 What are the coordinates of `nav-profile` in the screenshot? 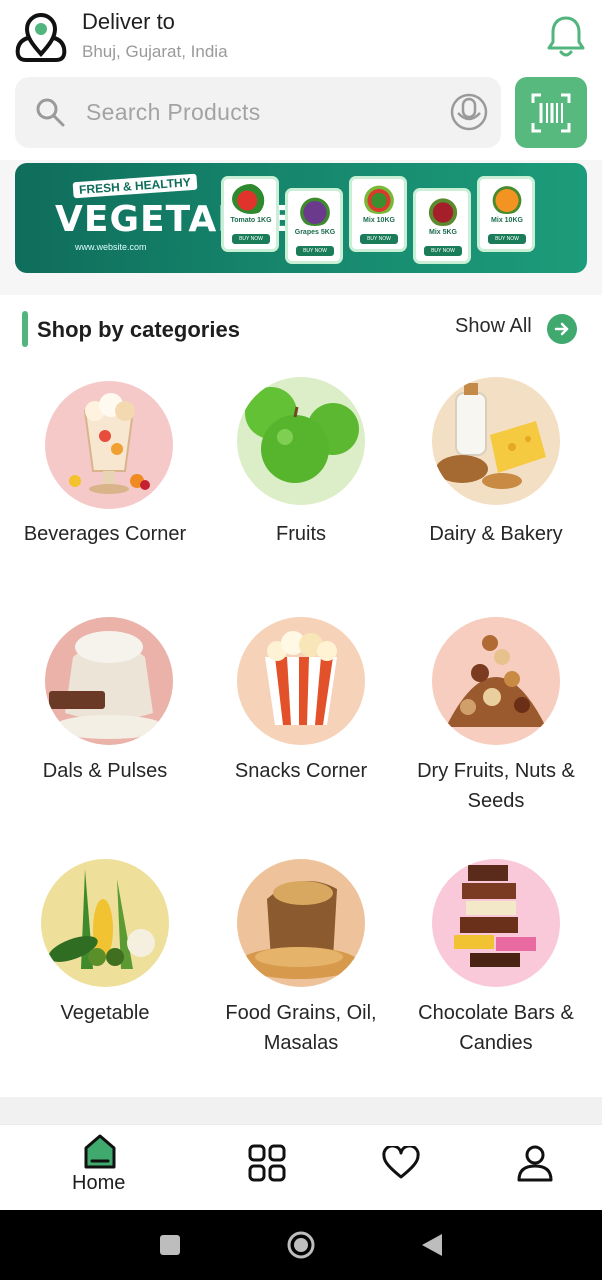 It's located at (535, 1163).